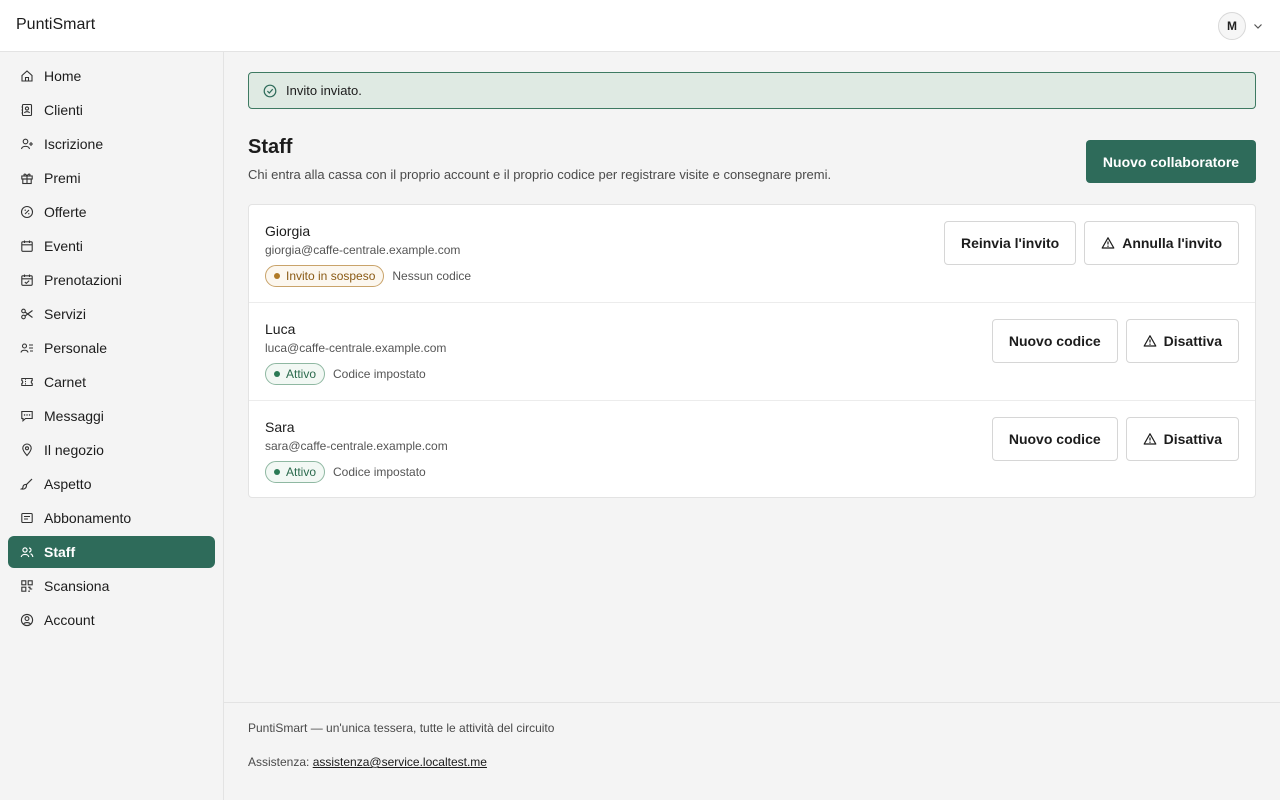 Image resolution: width=1280 pixels, height=800 pixels. What do you see at coordinates (363, 250) in the screenshot?
I see `staff-email: giorgia@caffe-centrale.example.com` at bounding box center [363, 250].